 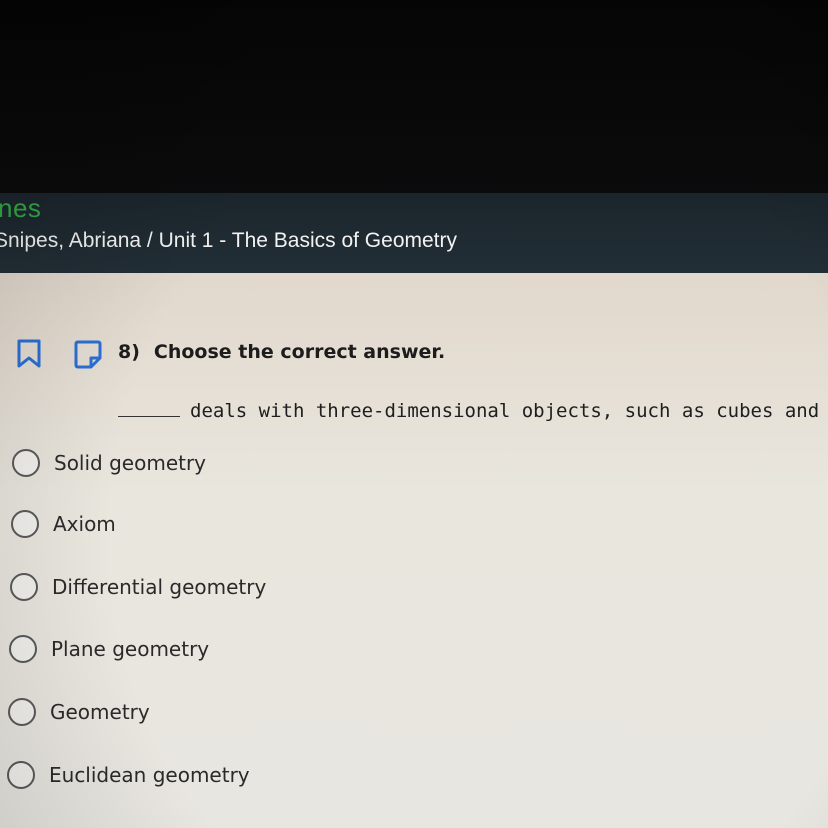 I want to click on option-solid-geometry: Solid geometry, so click(x=109, y=463).